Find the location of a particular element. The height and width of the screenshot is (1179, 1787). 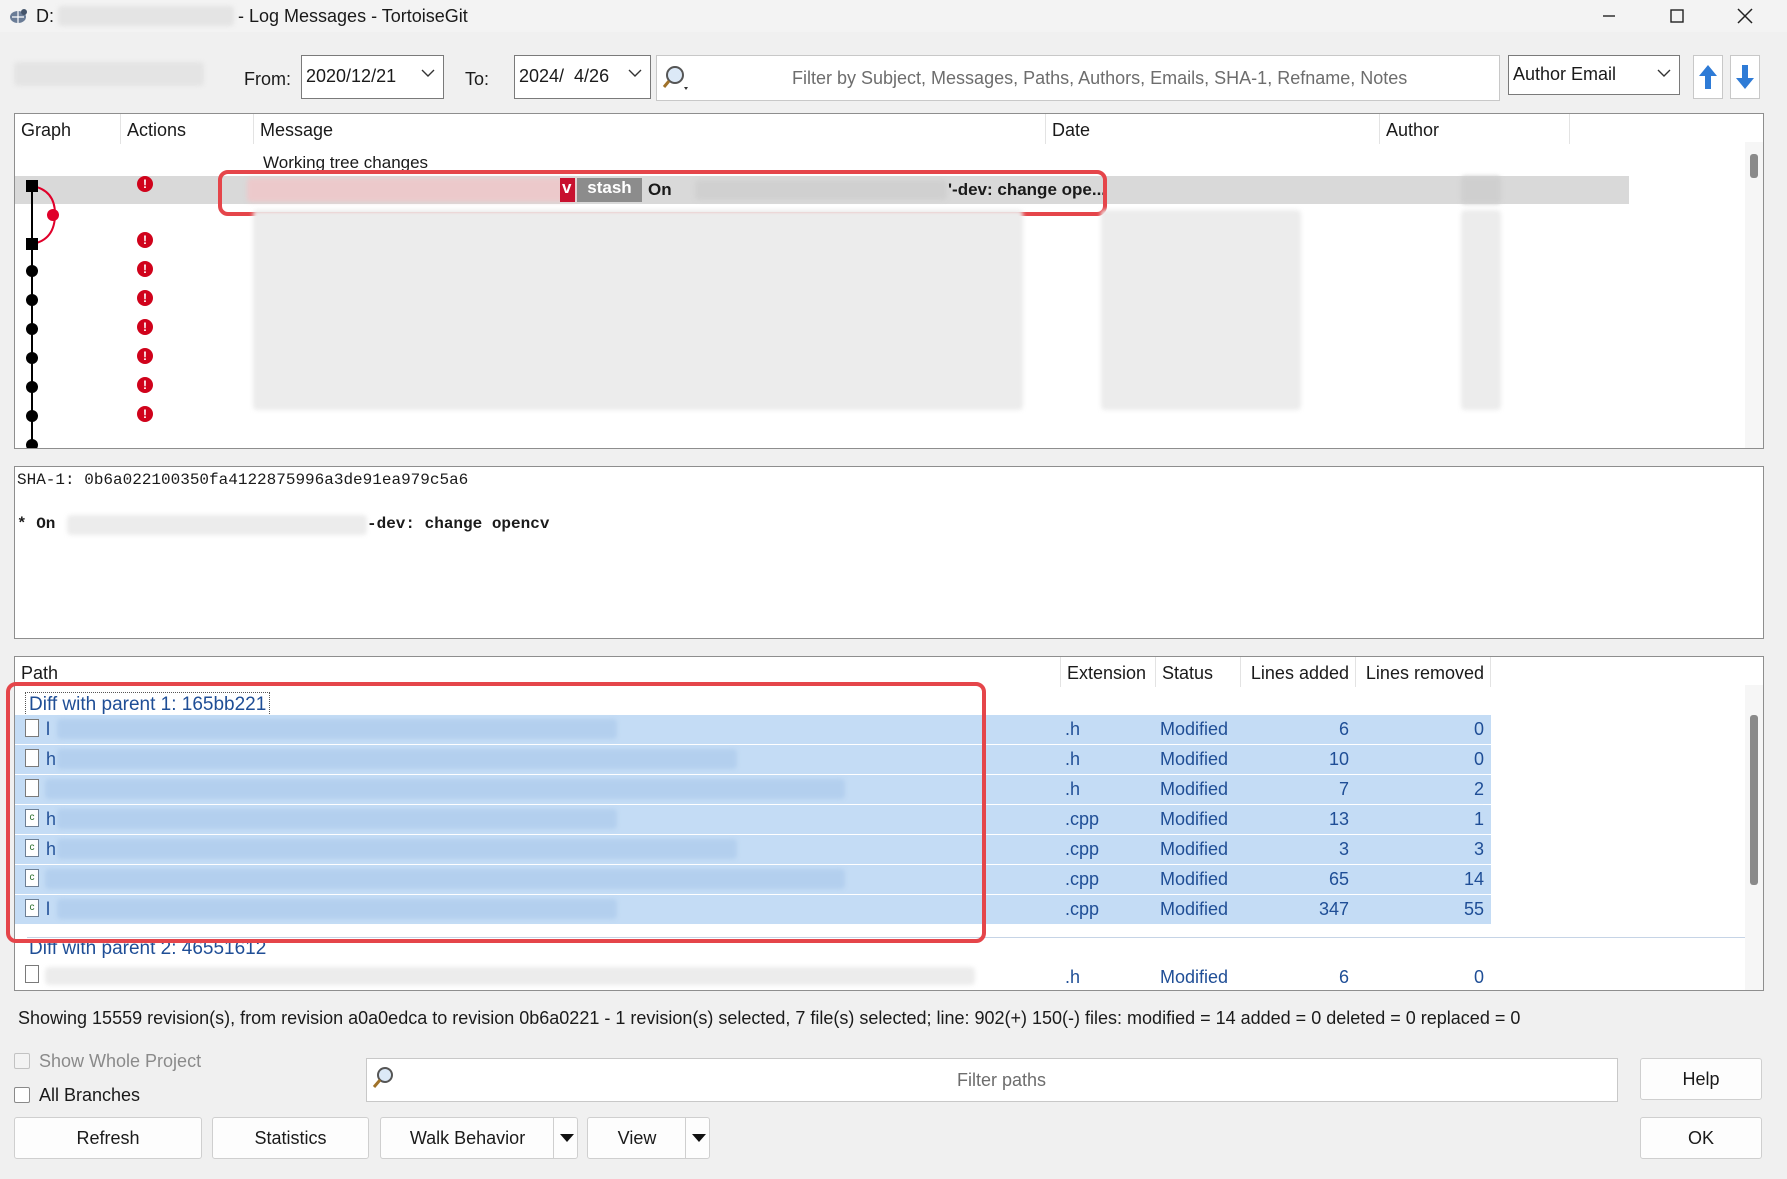

ok-button: OK is located at coordinates (1701, 1138).